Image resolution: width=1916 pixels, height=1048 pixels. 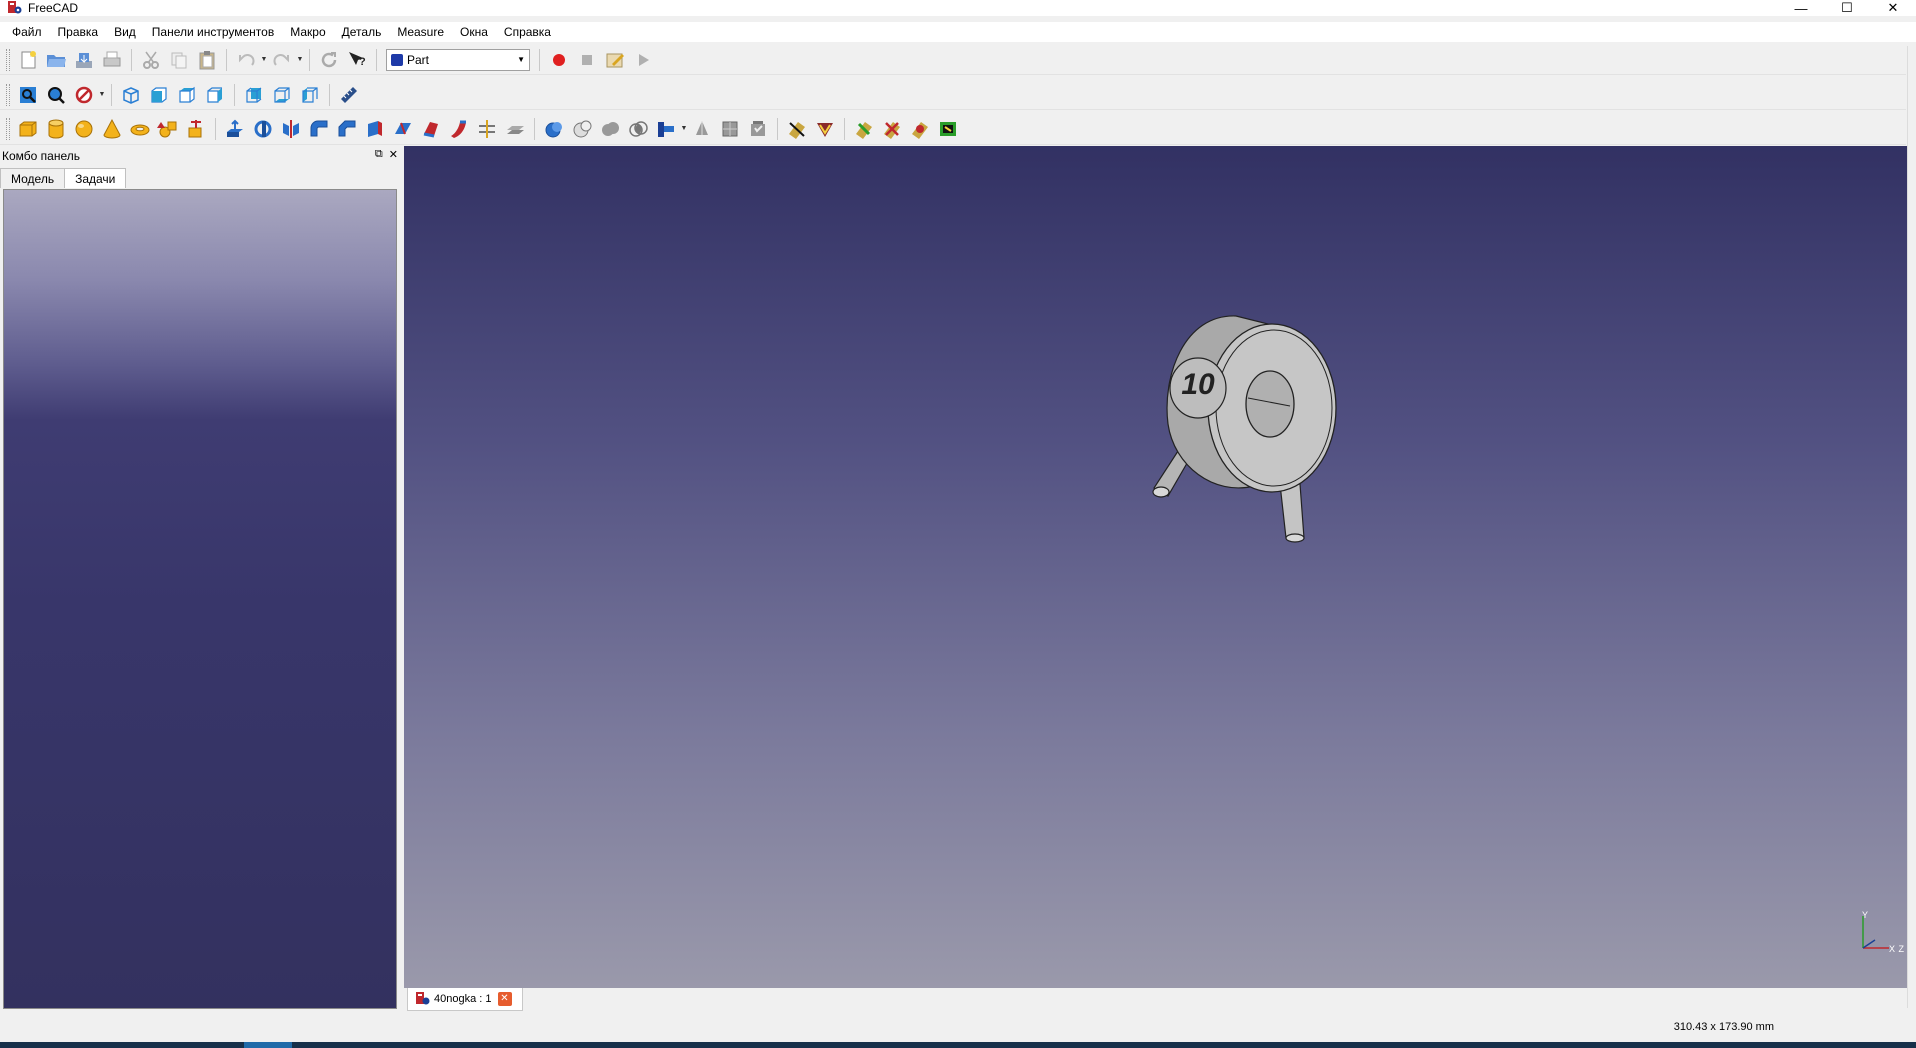 I want to click on view-toolbar: ▼, so click(x=953, y=95).